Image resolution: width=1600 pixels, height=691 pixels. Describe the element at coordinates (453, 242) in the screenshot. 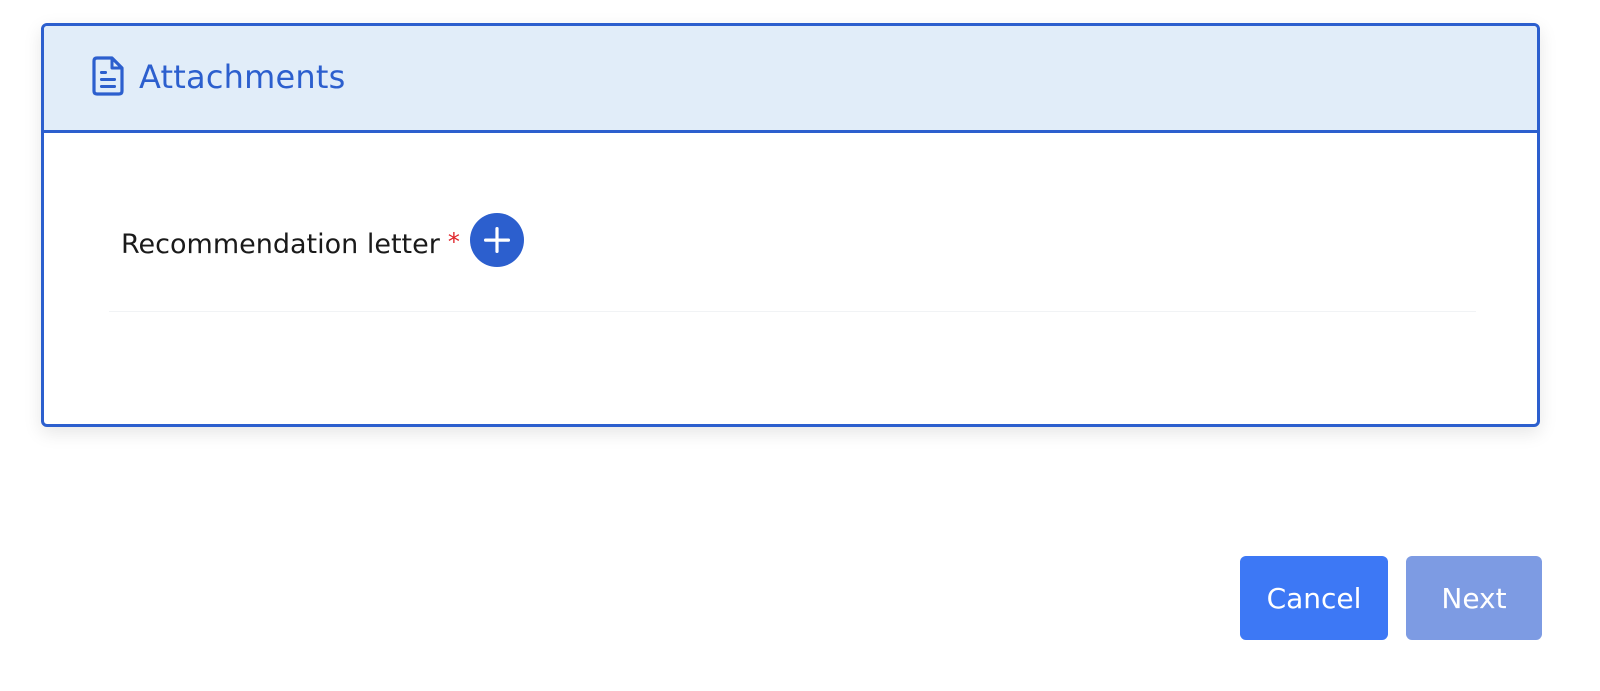

I see `required-asterisk: *` at that location.